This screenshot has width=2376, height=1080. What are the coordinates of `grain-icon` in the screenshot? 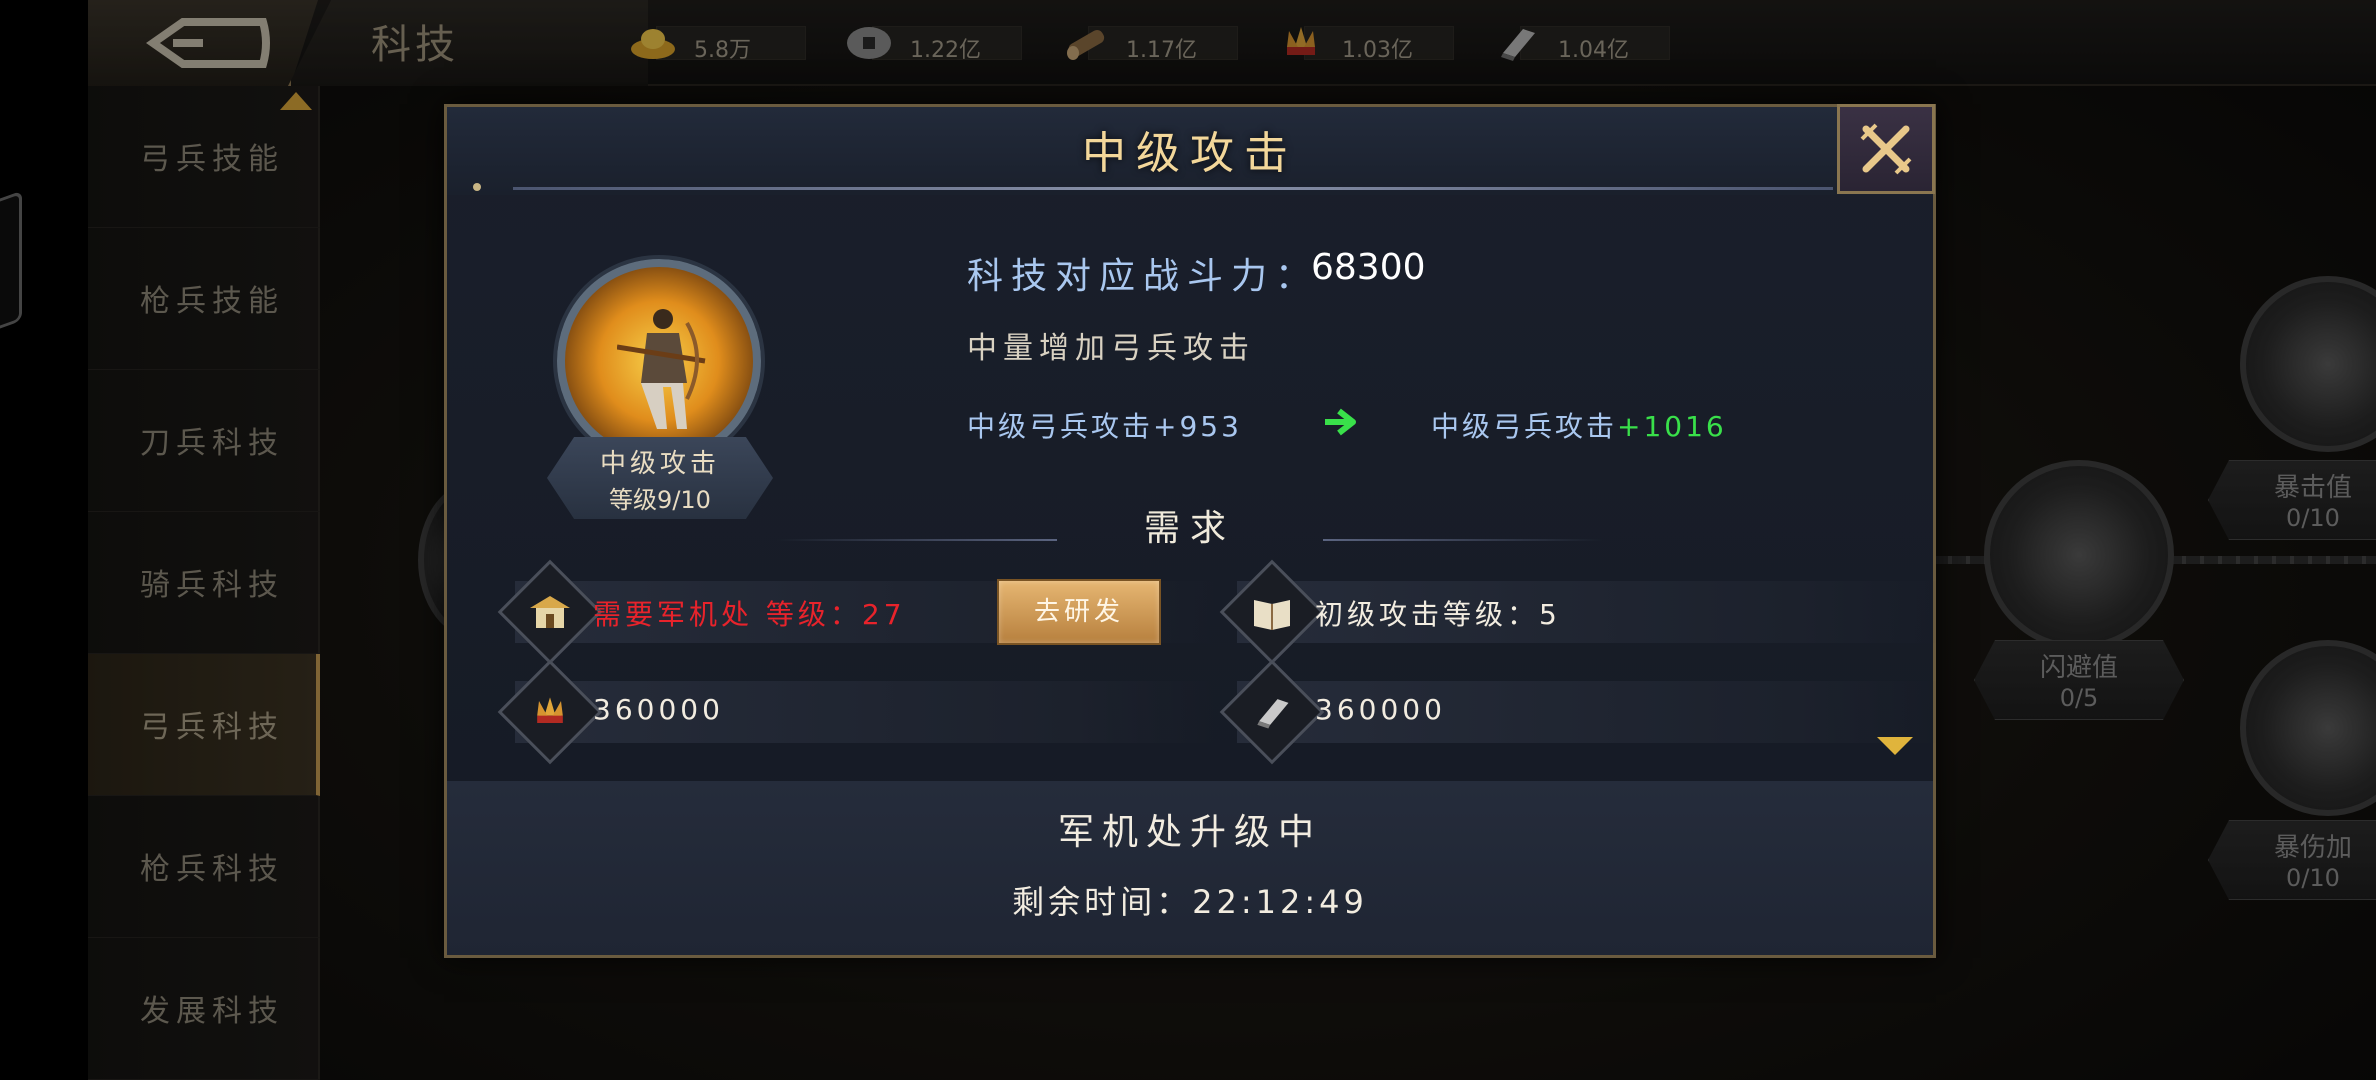 It's located at (550, 710).